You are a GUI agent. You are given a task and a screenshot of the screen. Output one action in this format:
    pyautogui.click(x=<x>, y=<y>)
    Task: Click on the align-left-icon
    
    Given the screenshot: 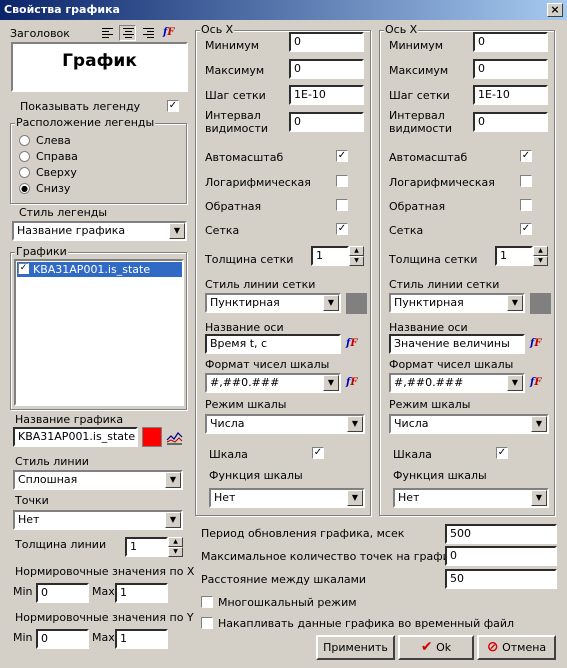 What is the action you would take?
    pyautogui.click(x=107, y=33)
    